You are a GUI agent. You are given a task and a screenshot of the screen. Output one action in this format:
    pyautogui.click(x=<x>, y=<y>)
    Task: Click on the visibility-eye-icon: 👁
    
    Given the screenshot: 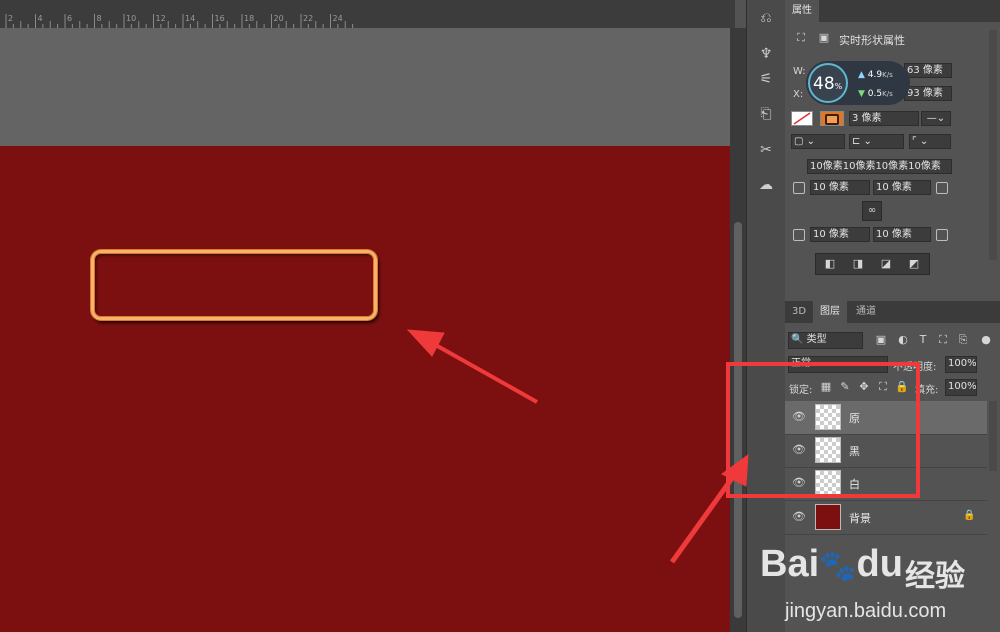 What is the action you would take?
    pyautogui.click(x=799, y=517)
    